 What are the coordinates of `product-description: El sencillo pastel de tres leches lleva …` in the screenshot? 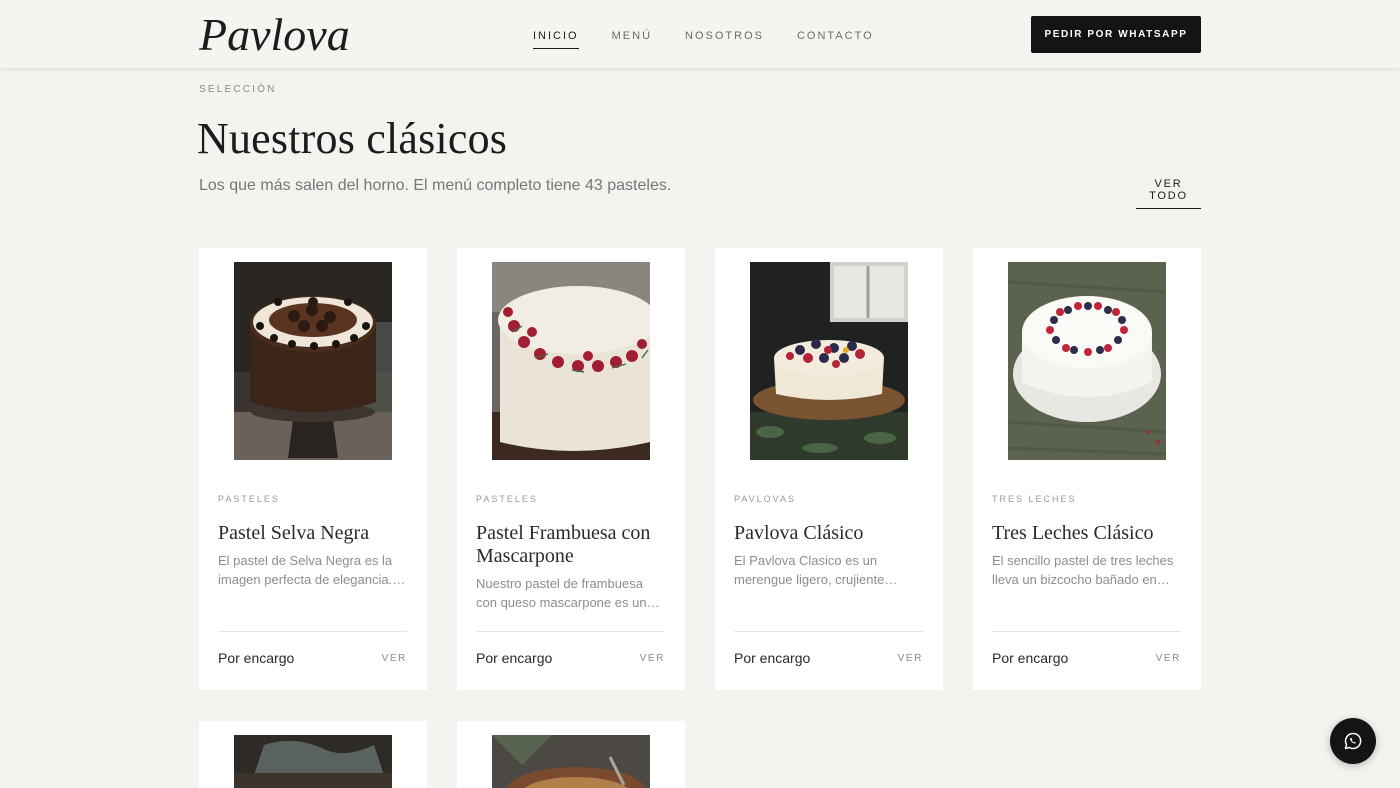 It's located at (1083, 570).